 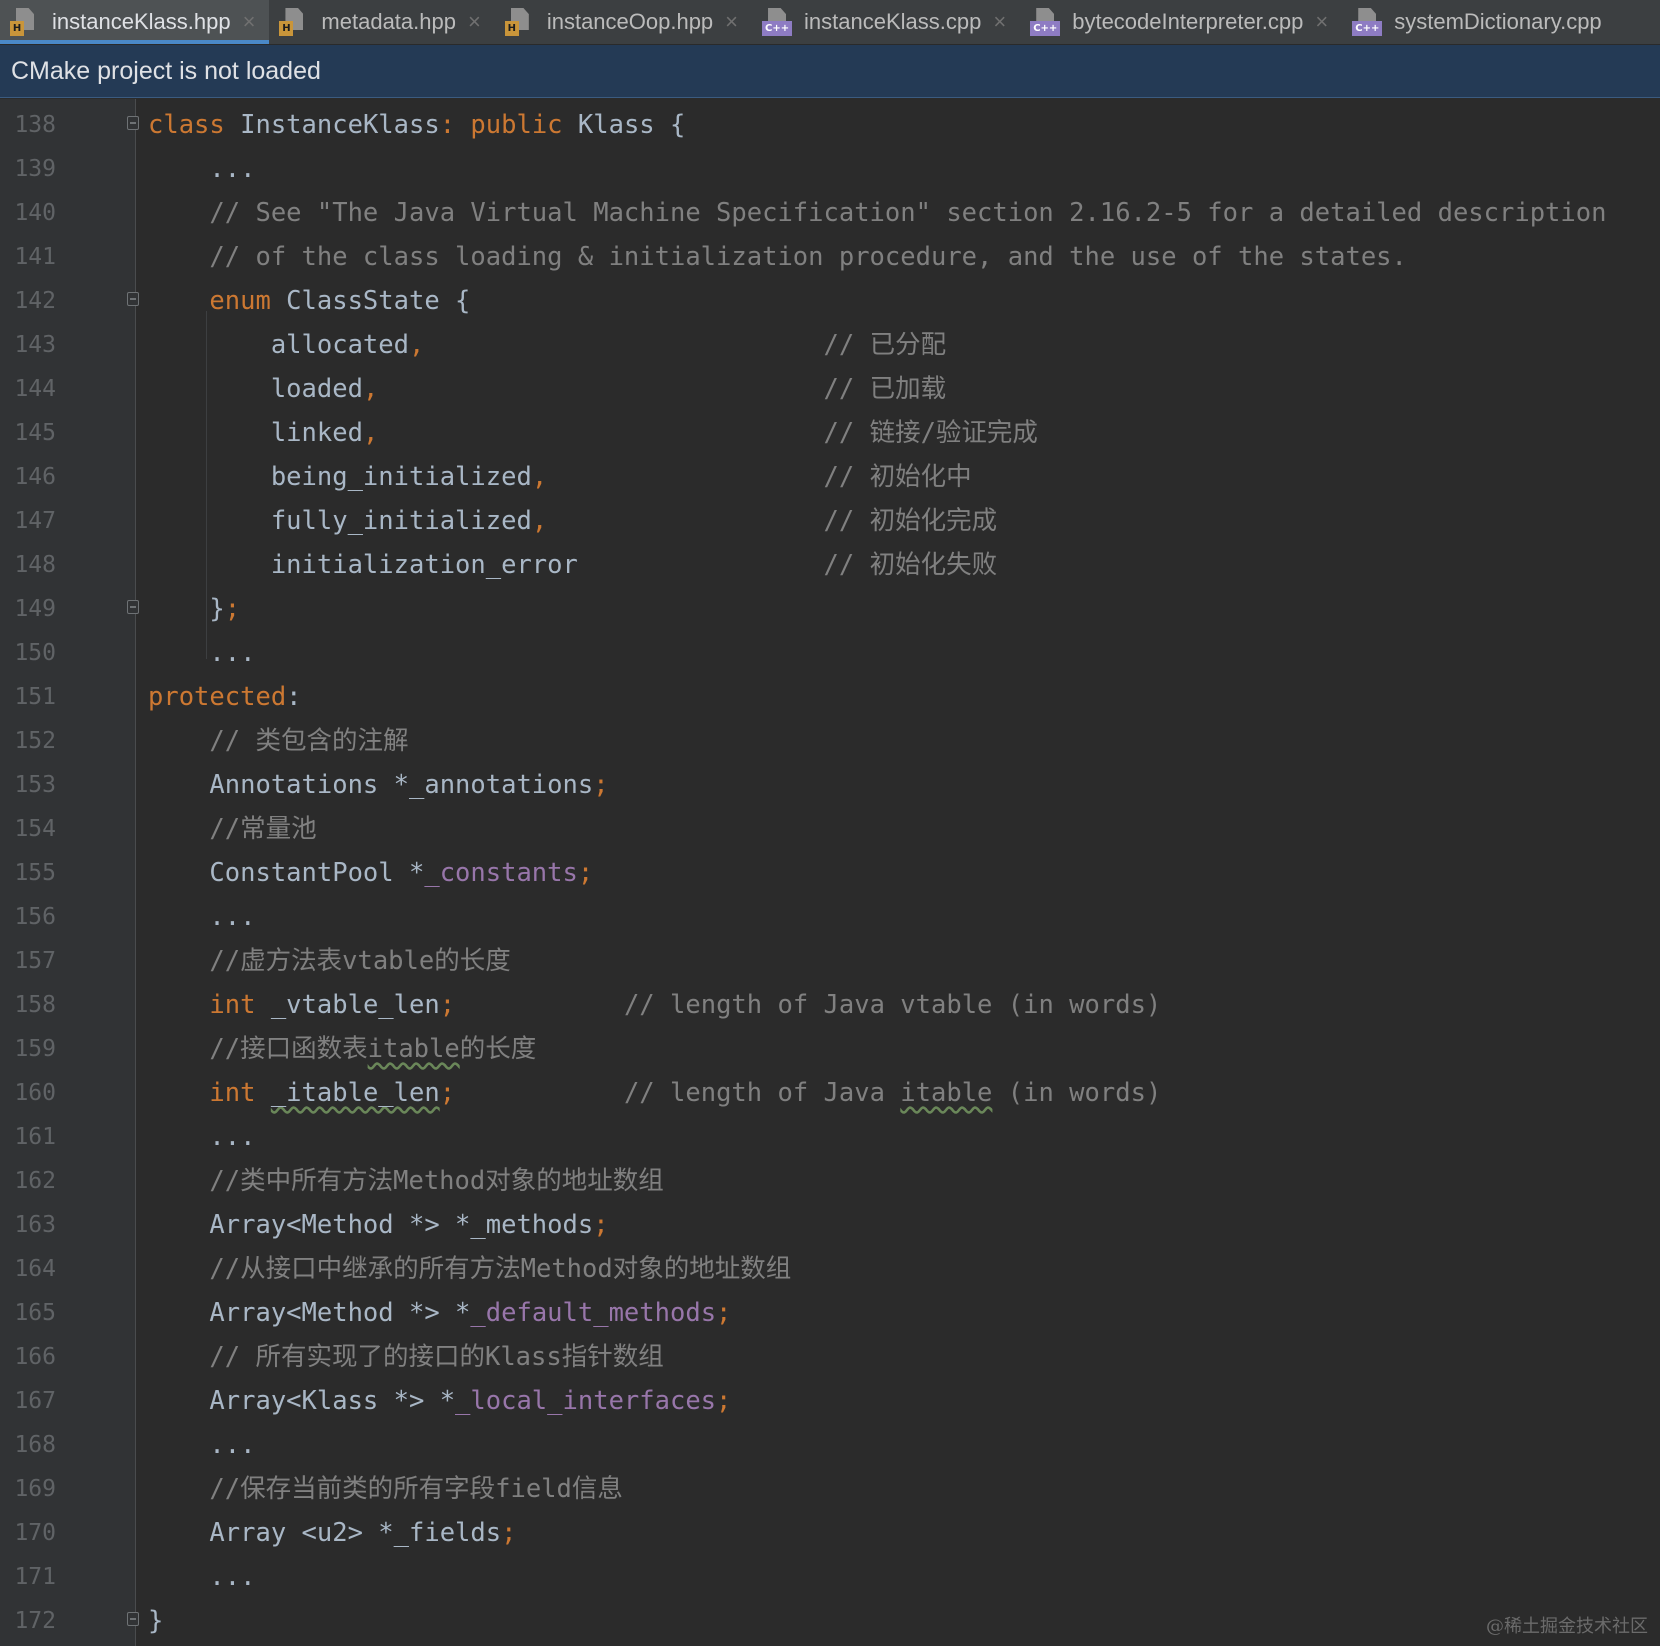 What do you see at coordinates (35, 1181) in the screenshot?
I see `line-number: 162` at bounding box center [35, 1181].